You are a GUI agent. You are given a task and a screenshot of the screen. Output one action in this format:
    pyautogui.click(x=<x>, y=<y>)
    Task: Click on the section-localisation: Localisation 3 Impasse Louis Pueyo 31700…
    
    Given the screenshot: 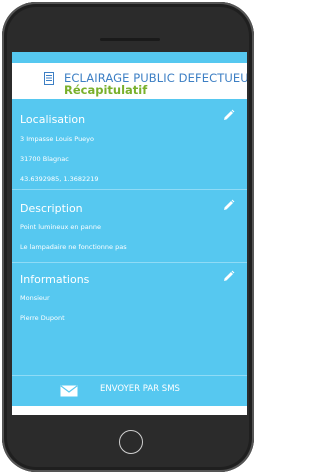 What is the action you would take?
    pyautogui.click(x=129, y=143)
    